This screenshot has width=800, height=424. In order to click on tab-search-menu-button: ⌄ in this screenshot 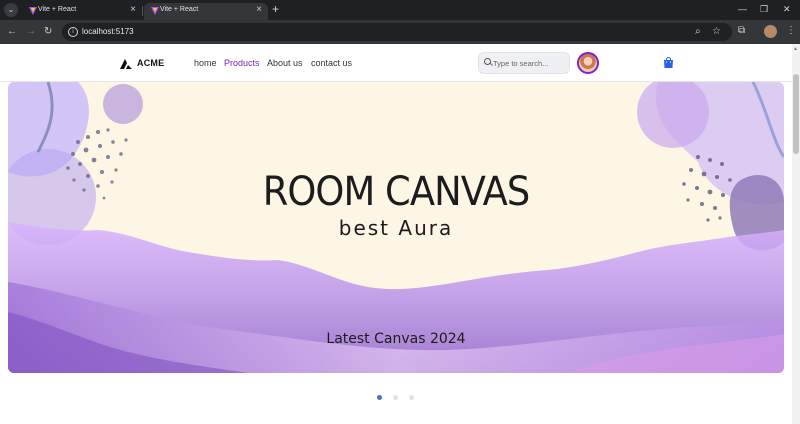, I will do `click(11, 10)`.